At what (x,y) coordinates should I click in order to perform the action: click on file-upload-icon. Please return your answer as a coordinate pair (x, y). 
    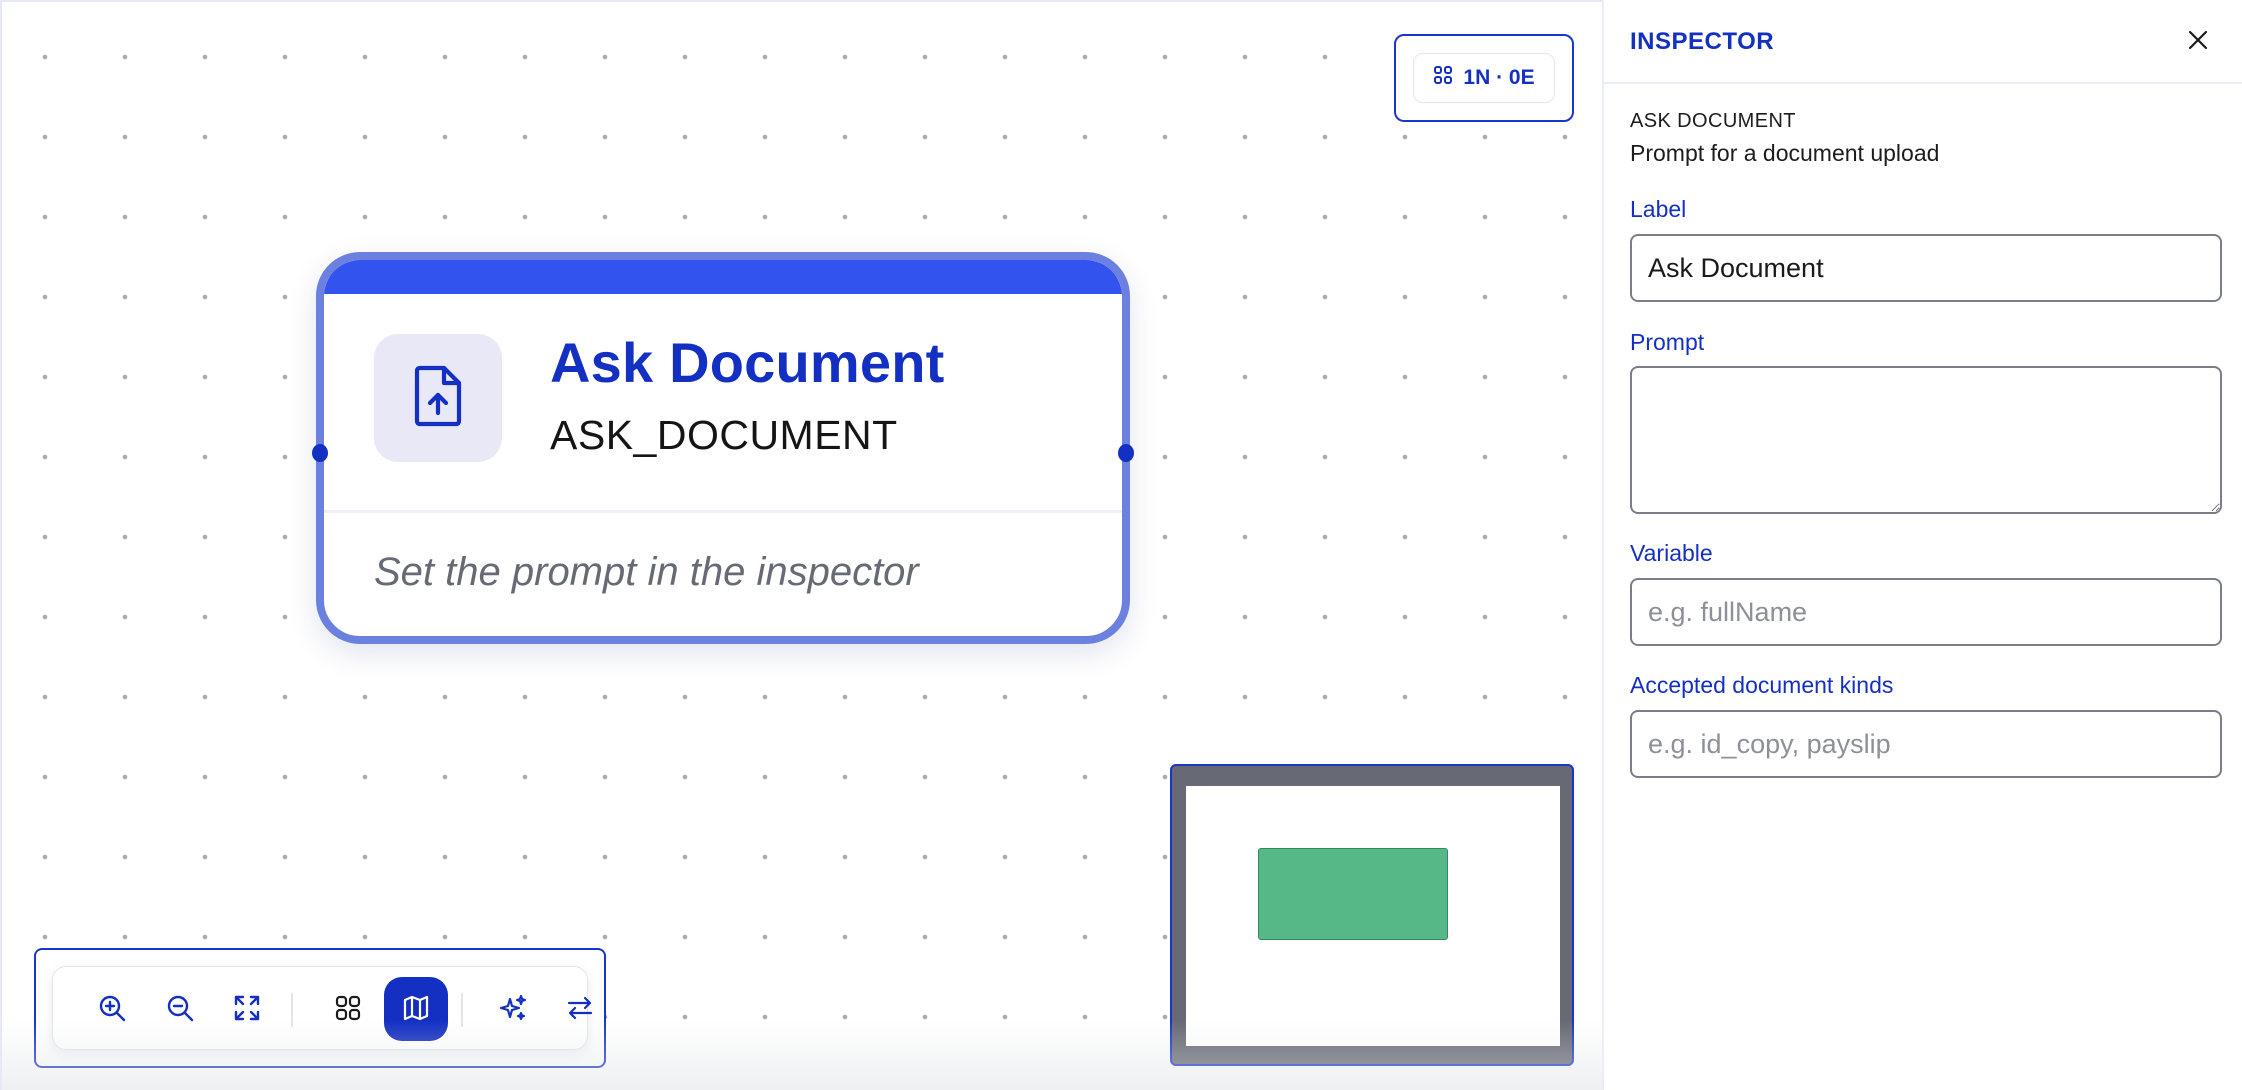
    Looking at the image, I should click on (438, 398).